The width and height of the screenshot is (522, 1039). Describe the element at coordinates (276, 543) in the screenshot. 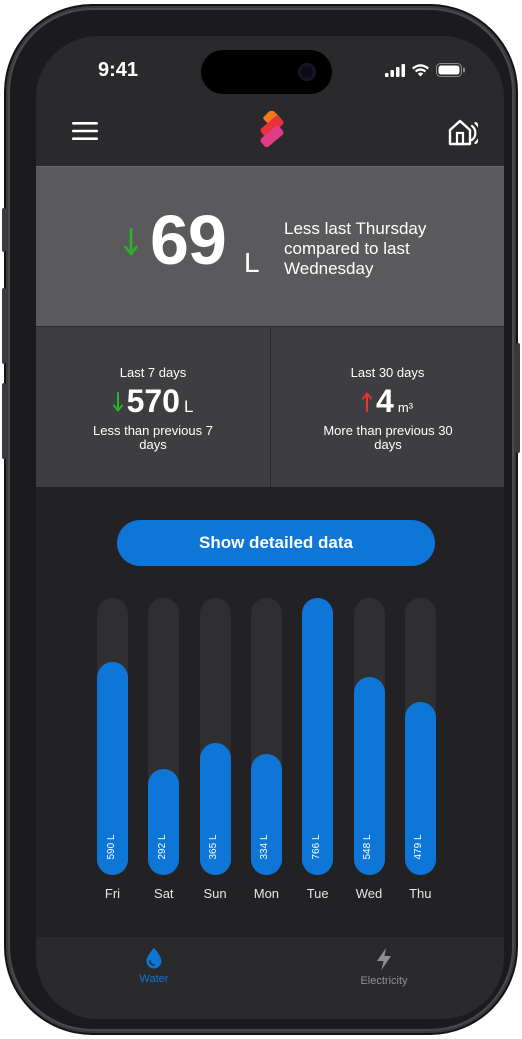

I see `show-detailed-data-button: Show detailed data` at that location.